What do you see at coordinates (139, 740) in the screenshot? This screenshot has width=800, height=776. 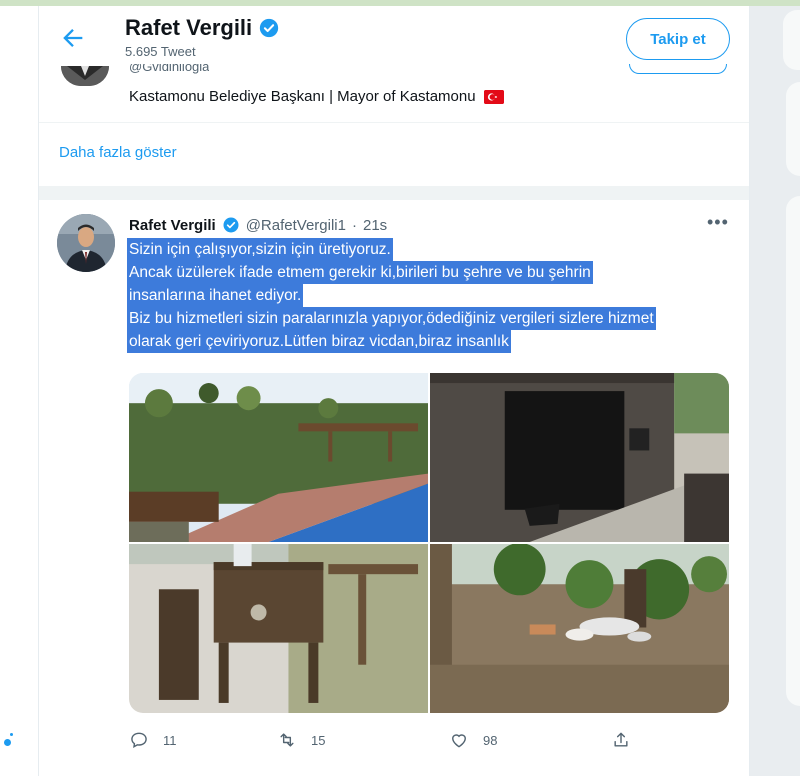 I see `reply-icon` at bounding box center [139, 740].